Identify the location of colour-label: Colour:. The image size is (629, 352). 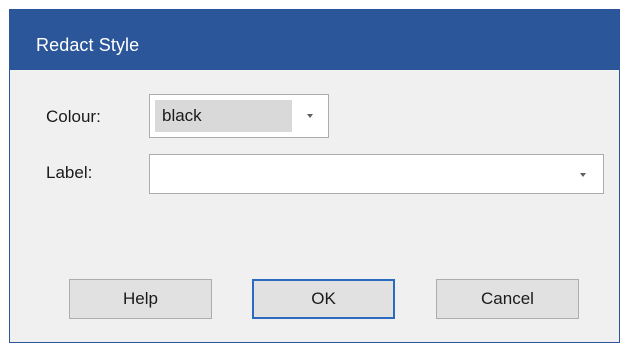
(73, 116).